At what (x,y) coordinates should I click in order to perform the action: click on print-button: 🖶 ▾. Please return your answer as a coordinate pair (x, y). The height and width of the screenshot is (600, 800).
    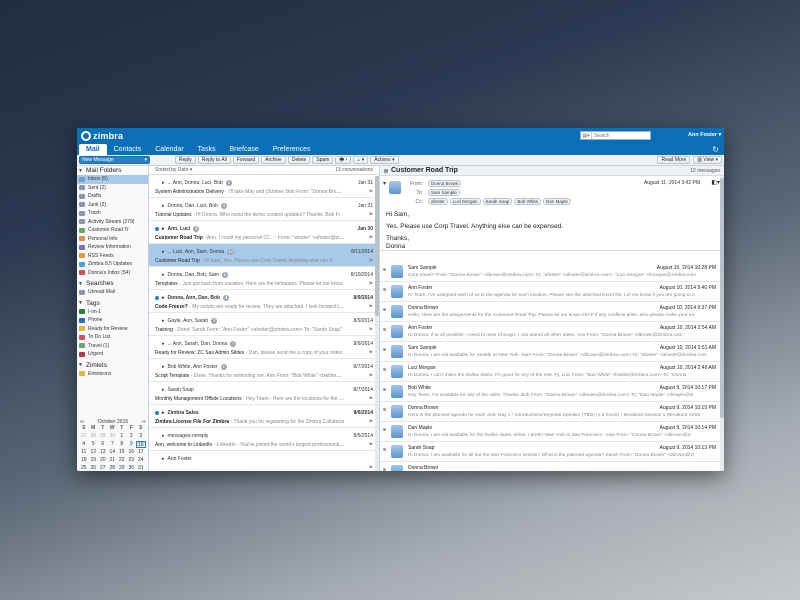
    Looking at the image, I should click on (343, 160).